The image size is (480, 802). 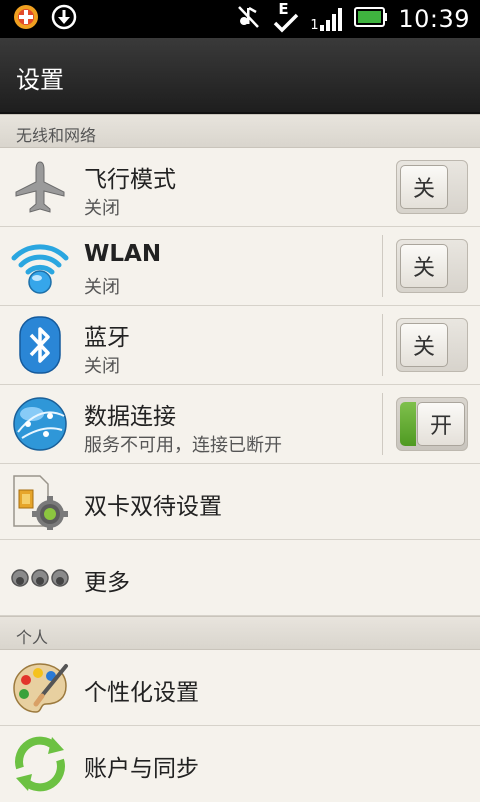 What do you see at coordinates (183, 445) in the screenshot?
I see `row-sublabel: 服务不可用，连接已断开` at bounding box center [183, 445].